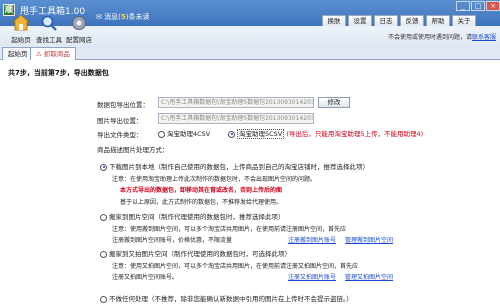 The image size is (500, 306). Describe the element at coordinates (214, 179) in the screenshot. I see `download-local-note-1: 注意：在使用淘宝助理上传此次制作的数据包时，不会出现图片空间的问题。` at that location.